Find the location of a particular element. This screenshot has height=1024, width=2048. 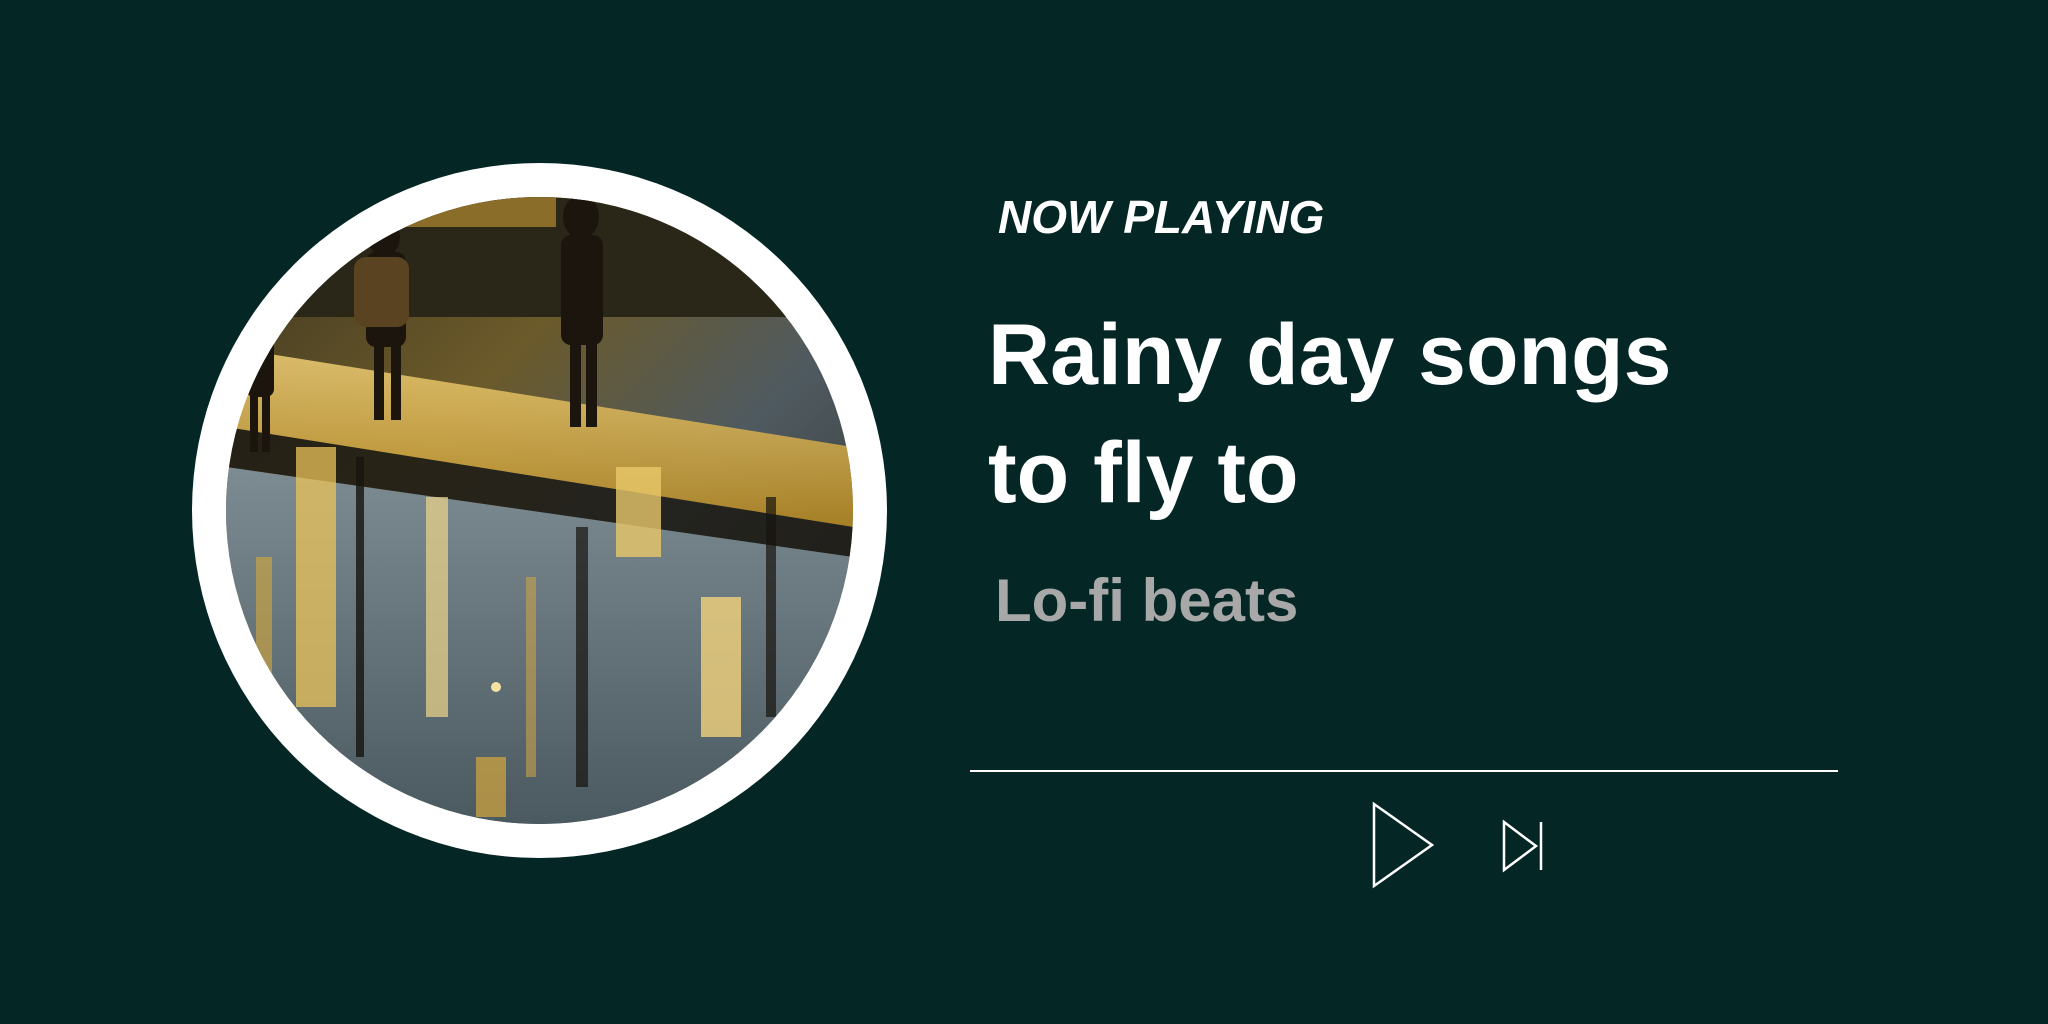

play-button is located at coordinates (1403, 845).